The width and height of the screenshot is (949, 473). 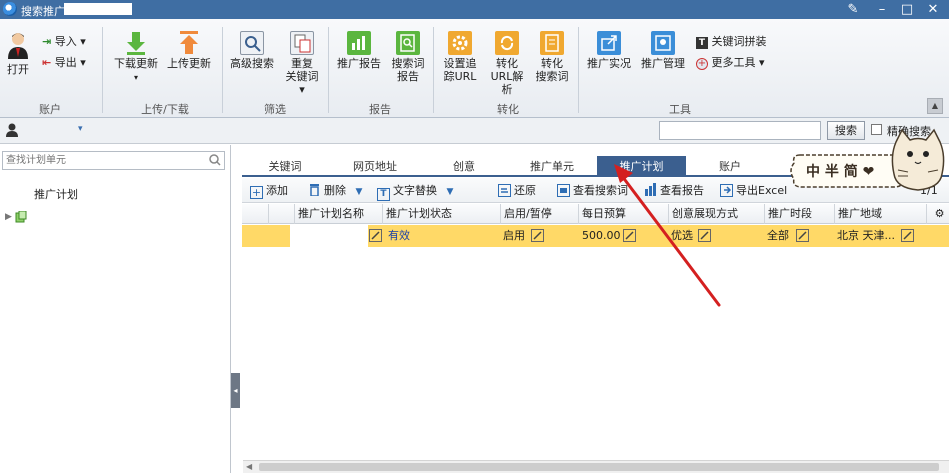 What do you see at coordinates (215, 160) in the screenshot?
I see `search-icon` at bounding box center [215, 160].